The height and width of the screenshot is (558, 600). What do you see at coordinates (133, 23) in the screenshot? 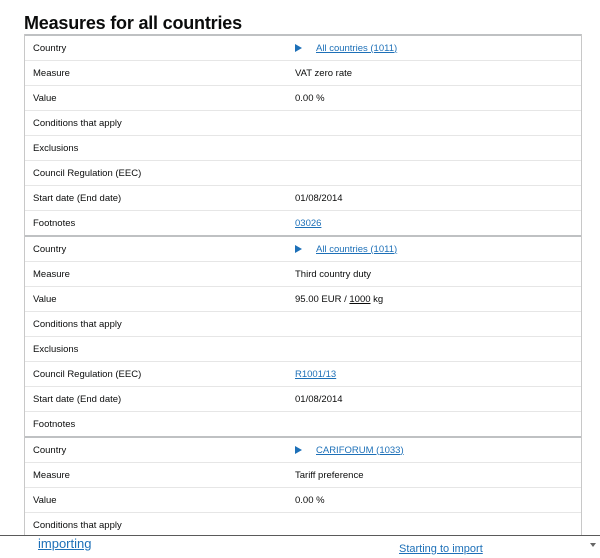
I see `page-title: Measures for all countries` at bounding box center [133, 23].